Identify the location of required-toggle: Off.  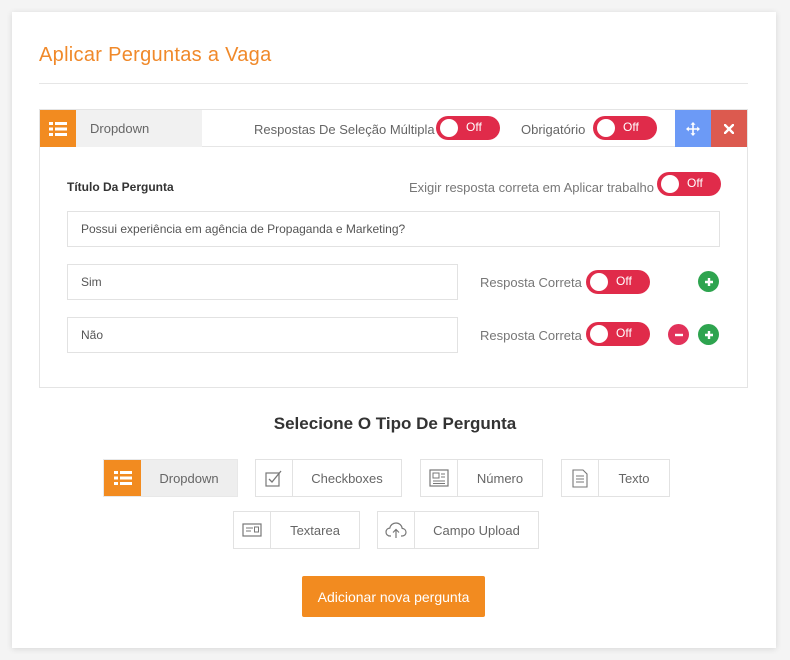
(625, 128).